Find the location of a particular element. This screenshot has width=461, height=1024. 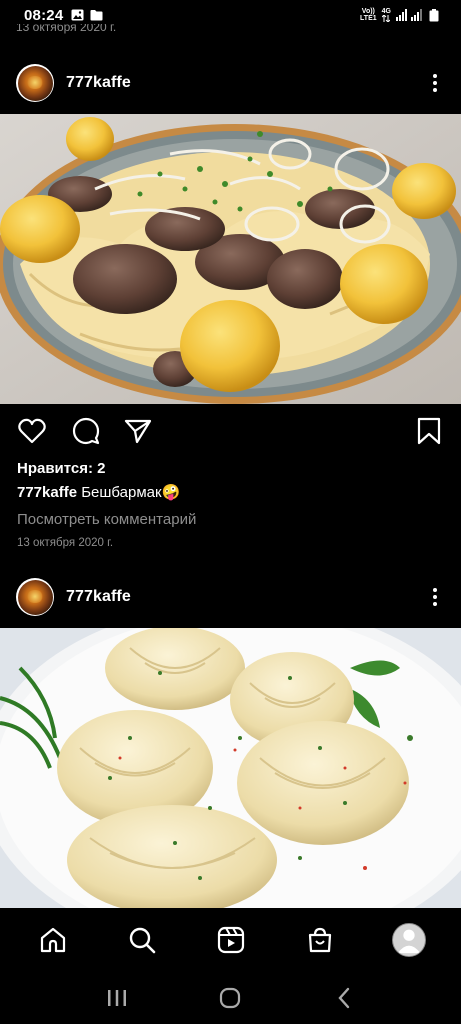

data-arrows-icon is located at coordinates (385, 18).